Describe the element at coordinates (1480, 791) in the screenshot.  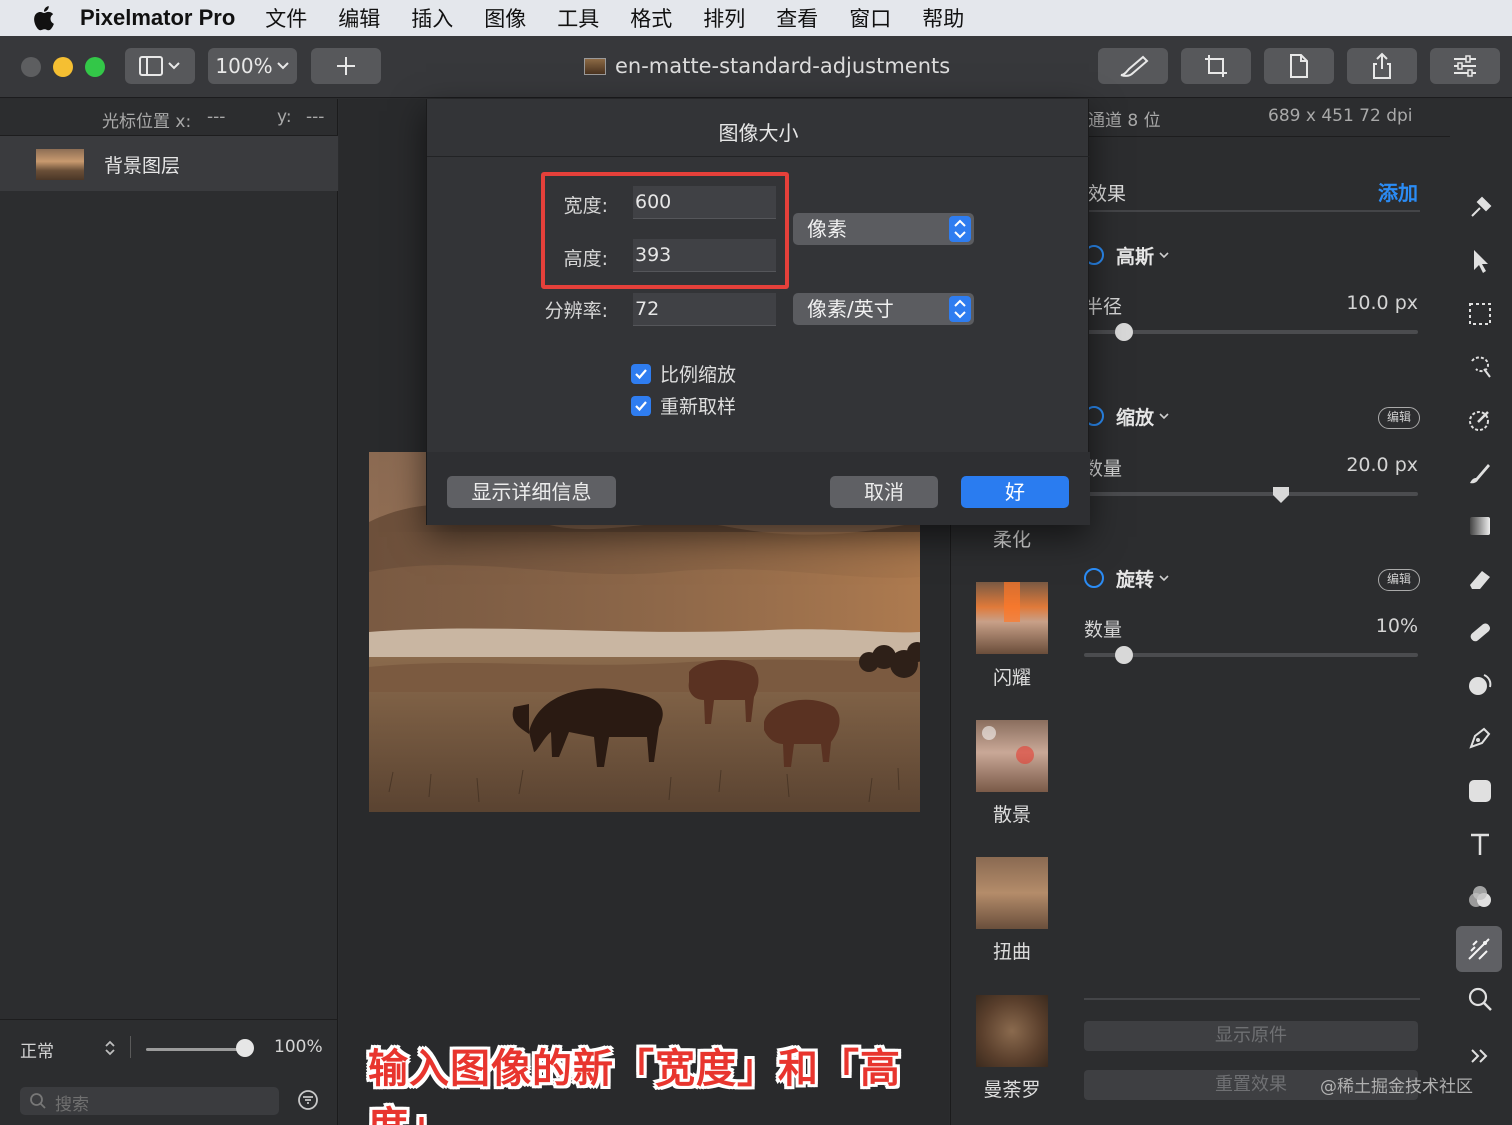
I see `shape-tool` at that location.